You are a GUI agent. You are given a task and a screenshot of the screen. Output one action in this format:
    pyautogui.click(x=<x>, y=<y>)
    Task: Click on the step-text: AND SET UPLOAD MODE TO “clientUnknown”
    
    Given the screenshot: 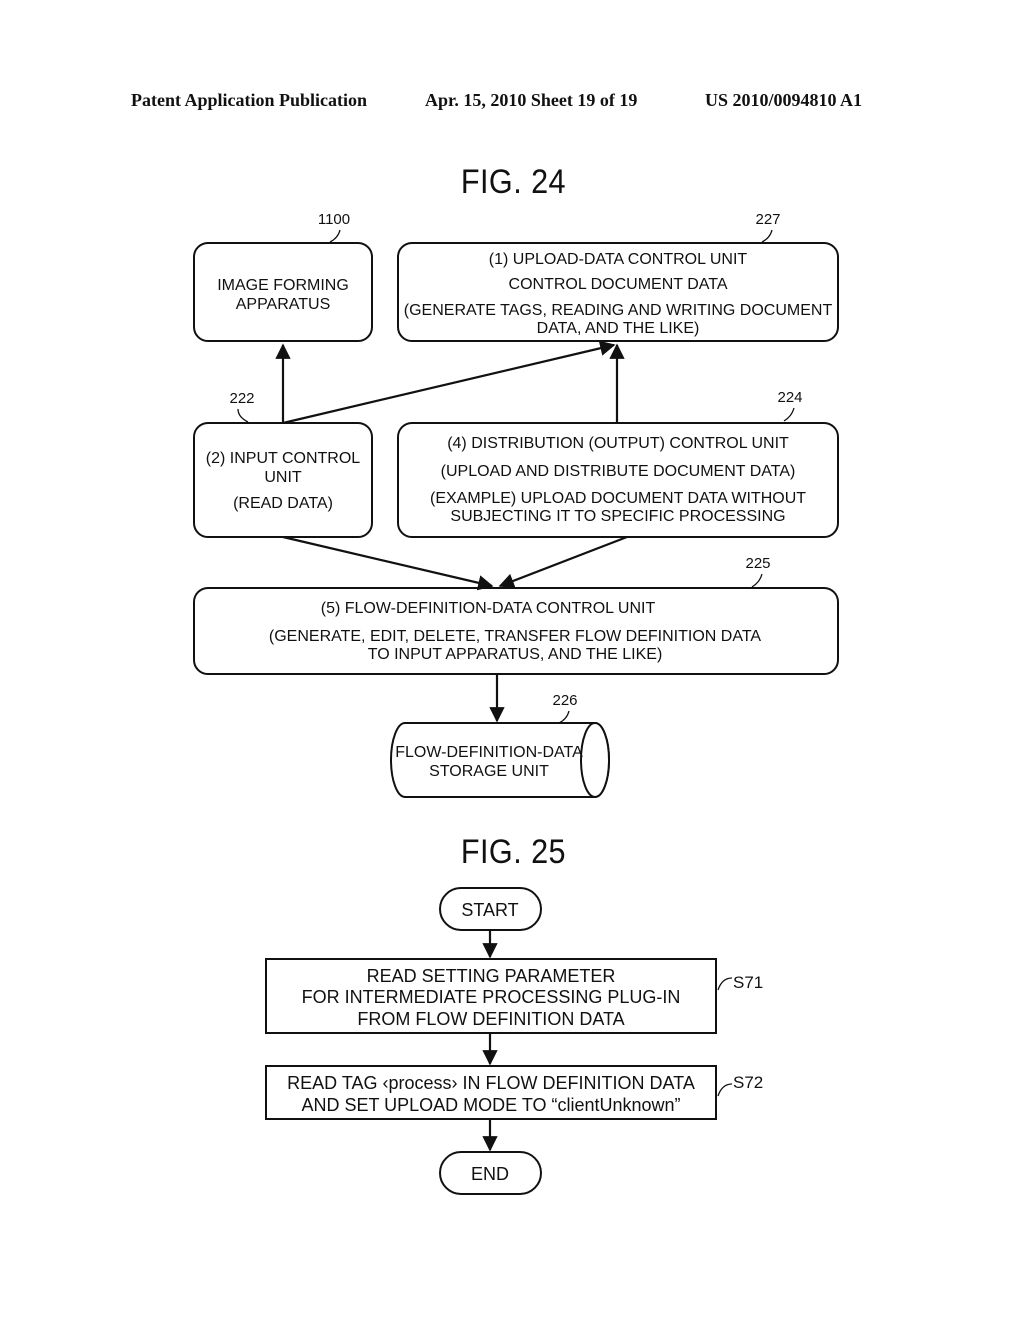 What is the action you would take?
    pyautogui.click(x=490, y=1105)
    